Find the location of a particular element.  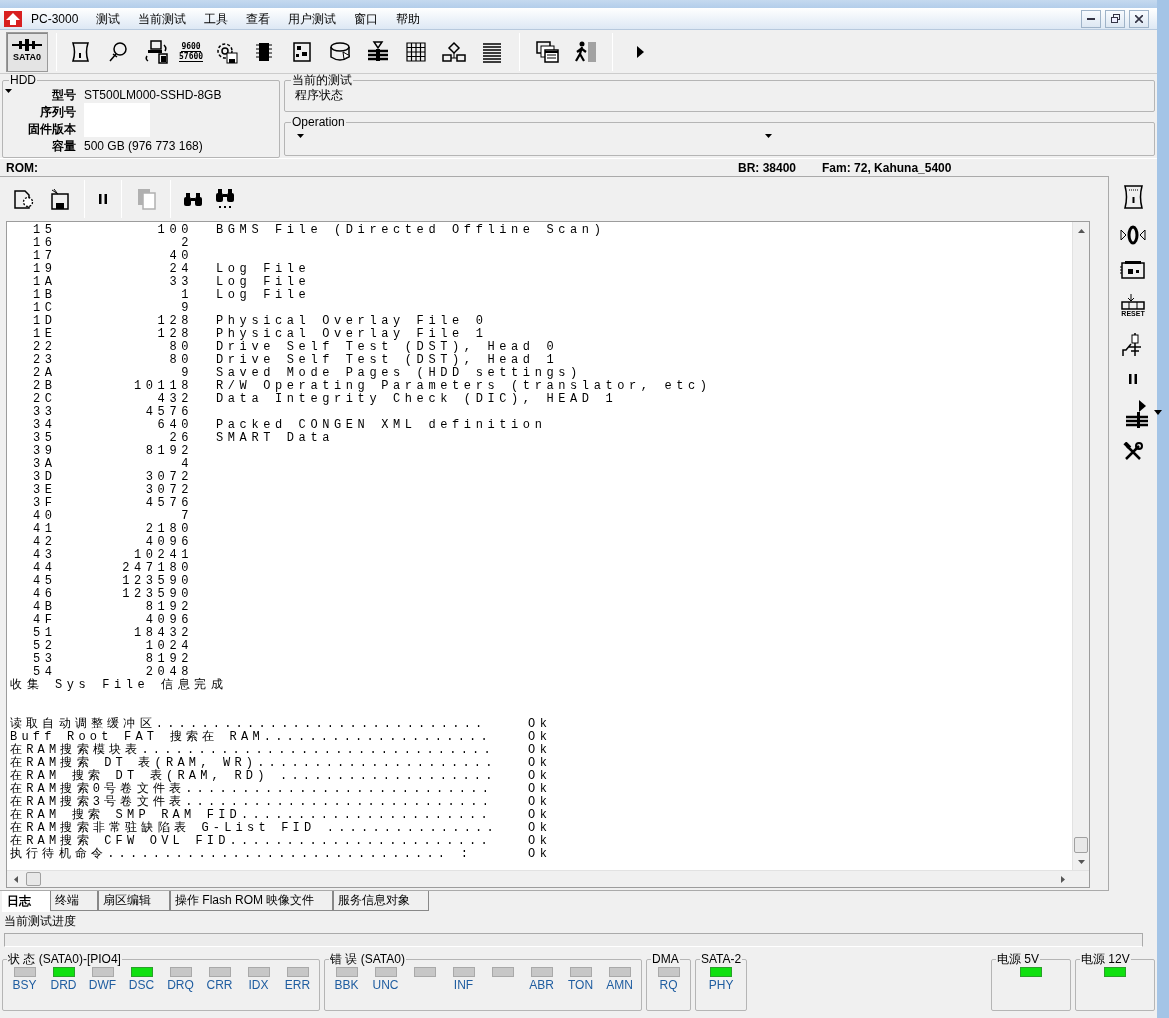

log-size: 123590 is located at coordinates (157, 581).